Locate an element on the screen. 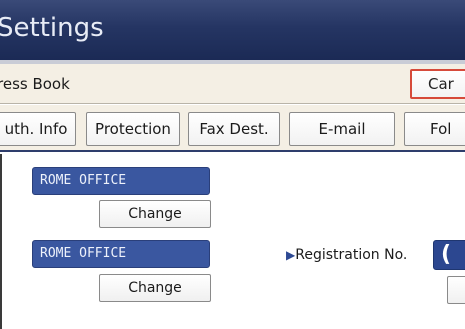 This screenshot has height=329, width=465. panel-left-border is located at coordinates (1, 241).